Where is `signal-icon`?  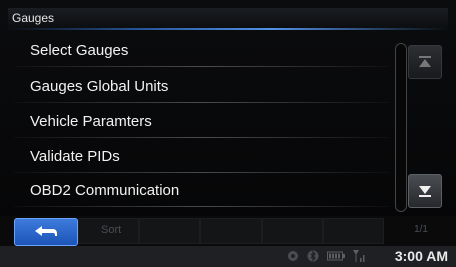 signal-icon is located at coordinates (359, 256).